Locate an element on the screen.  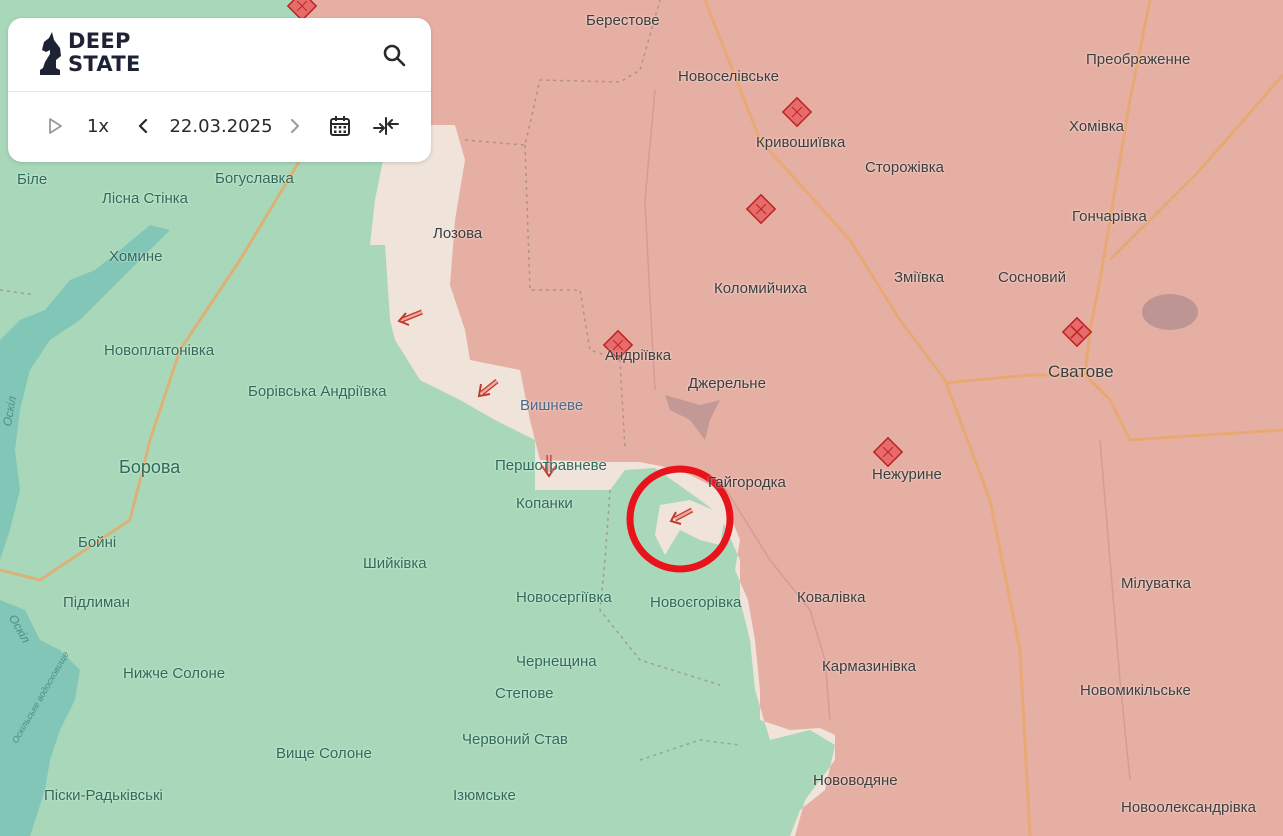
place-label: Бойні is located at coordinates (97, 542).